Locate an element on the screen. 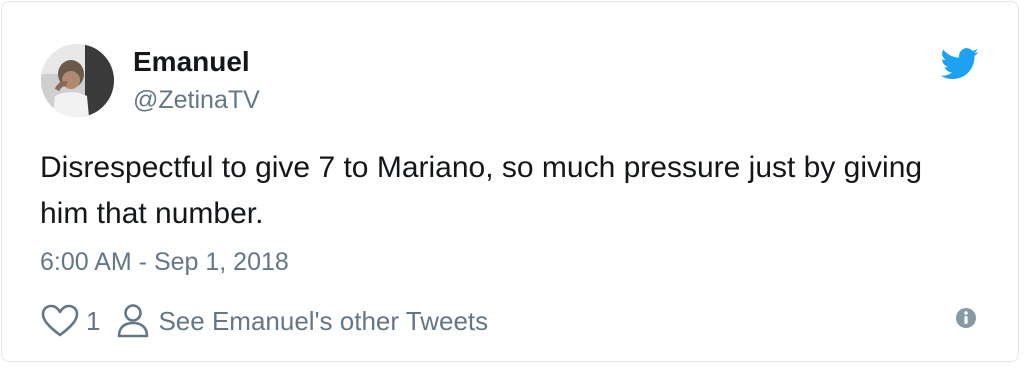  avatar-photo is located at coordinates (77, 80).